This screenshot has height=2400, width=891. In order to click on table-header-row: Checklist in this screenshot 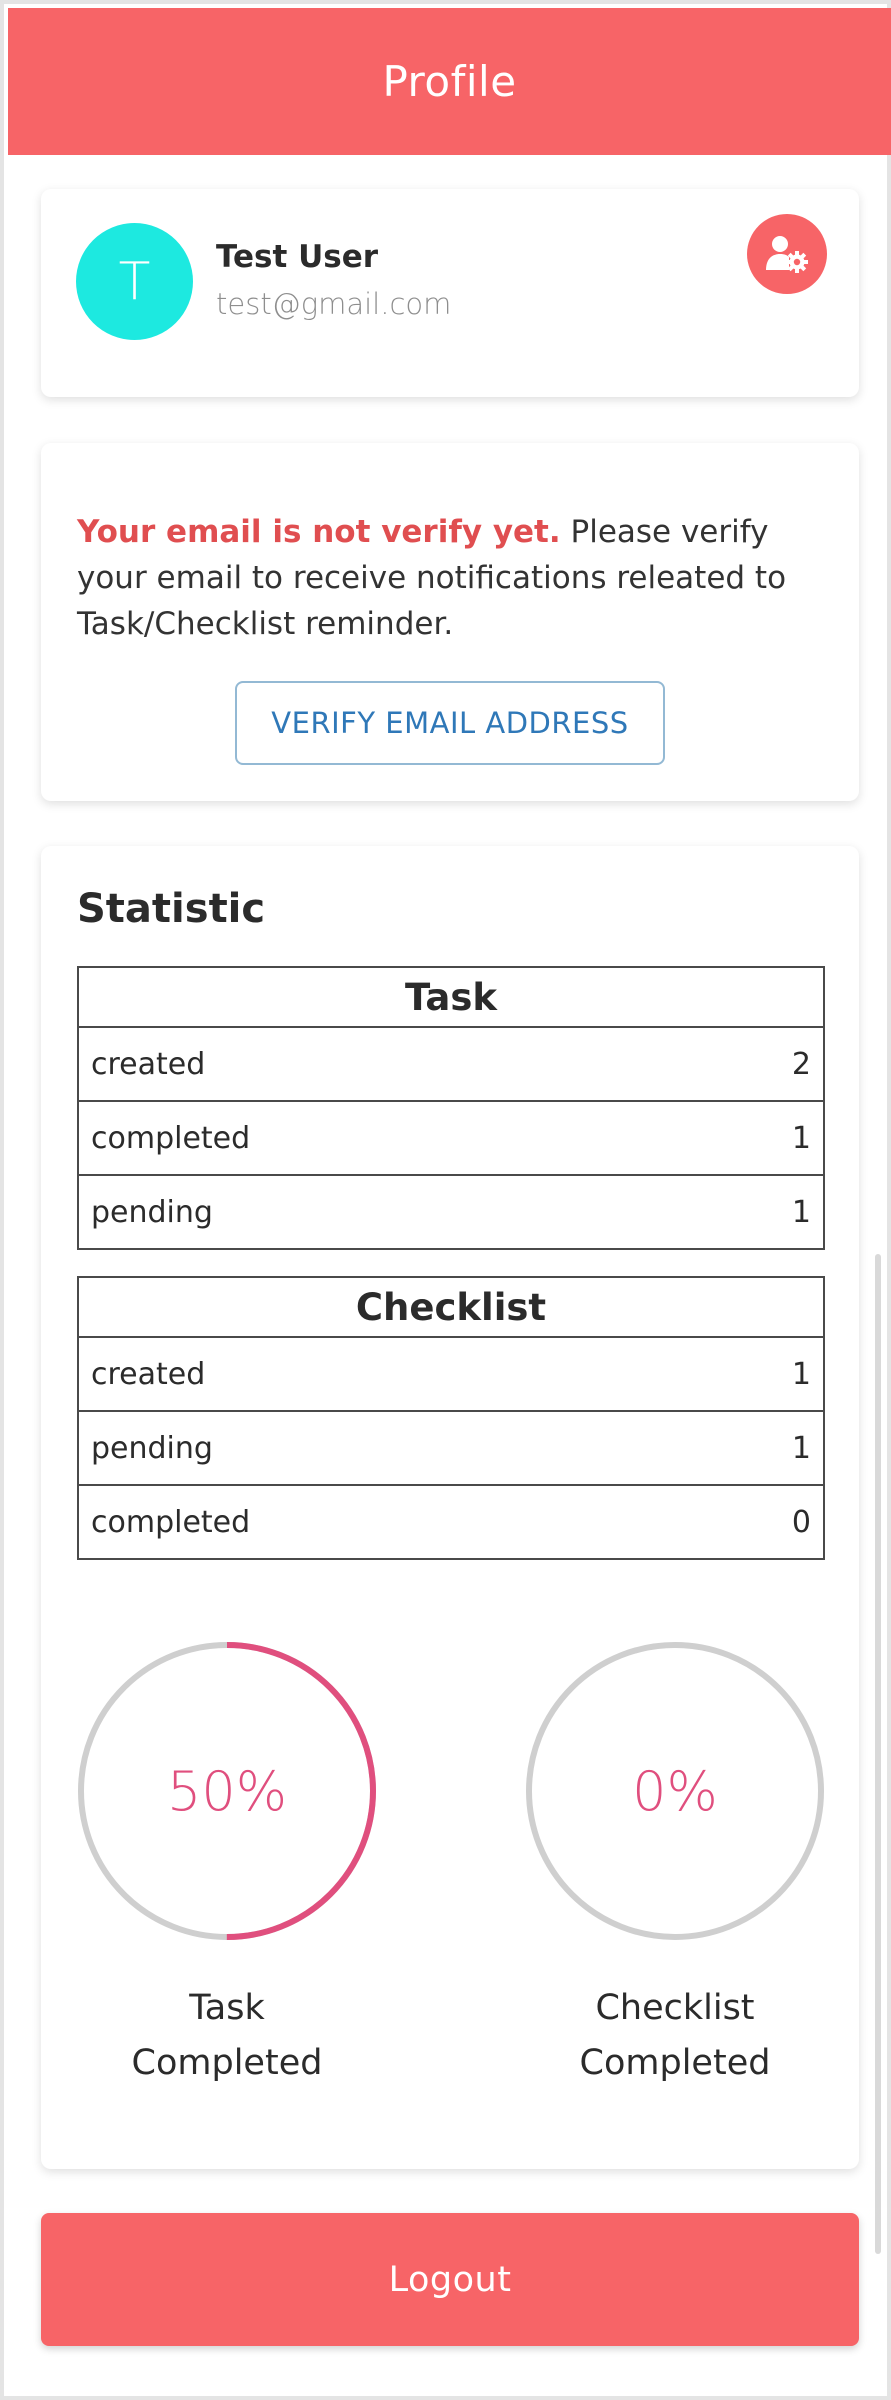, I will do `click(451, 1307)`.